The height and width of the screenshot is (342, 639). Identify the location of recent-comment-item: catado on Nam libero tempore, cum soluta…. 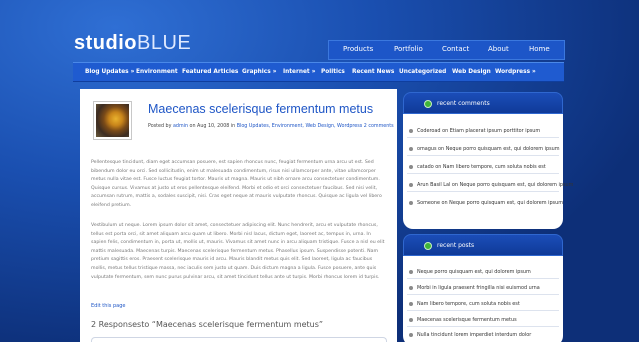
(477, 167).